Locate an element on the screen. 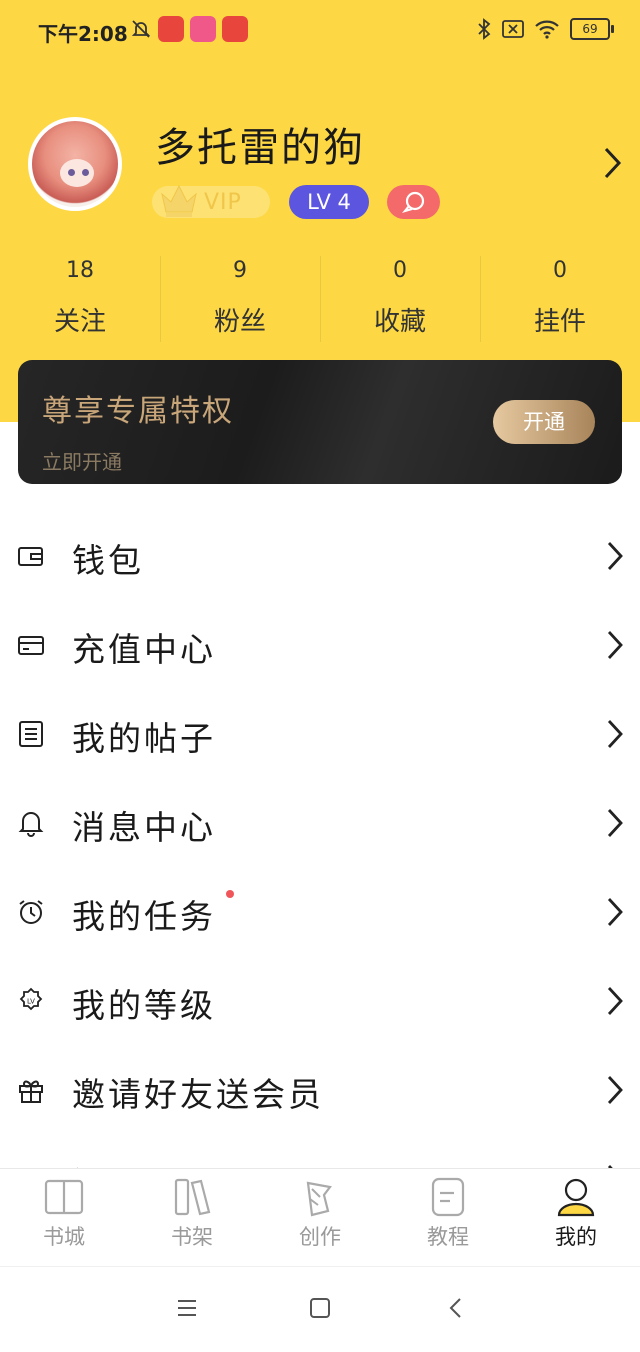 The height and width of the screenshot is (1352, 640). stat-count: 18 is located at coordinates (80, 270).